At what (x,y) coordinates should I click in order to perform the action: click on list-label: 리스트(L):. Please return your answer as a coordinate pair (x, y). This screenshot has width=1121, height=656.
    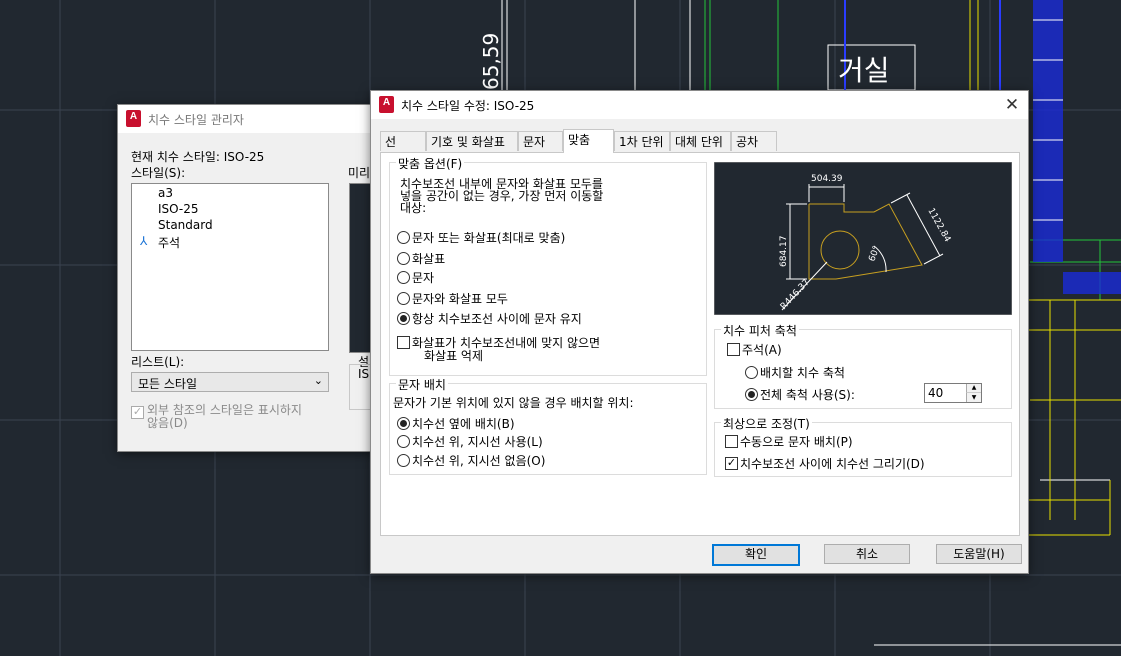
    Looking at the image, I should click on (158, 362).